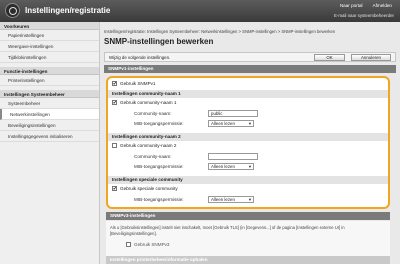  Describe the element at coordinates (138, 83) in the screenshot. I see `use-snmpv1-label: Gebruik SNMPv1` at that location.